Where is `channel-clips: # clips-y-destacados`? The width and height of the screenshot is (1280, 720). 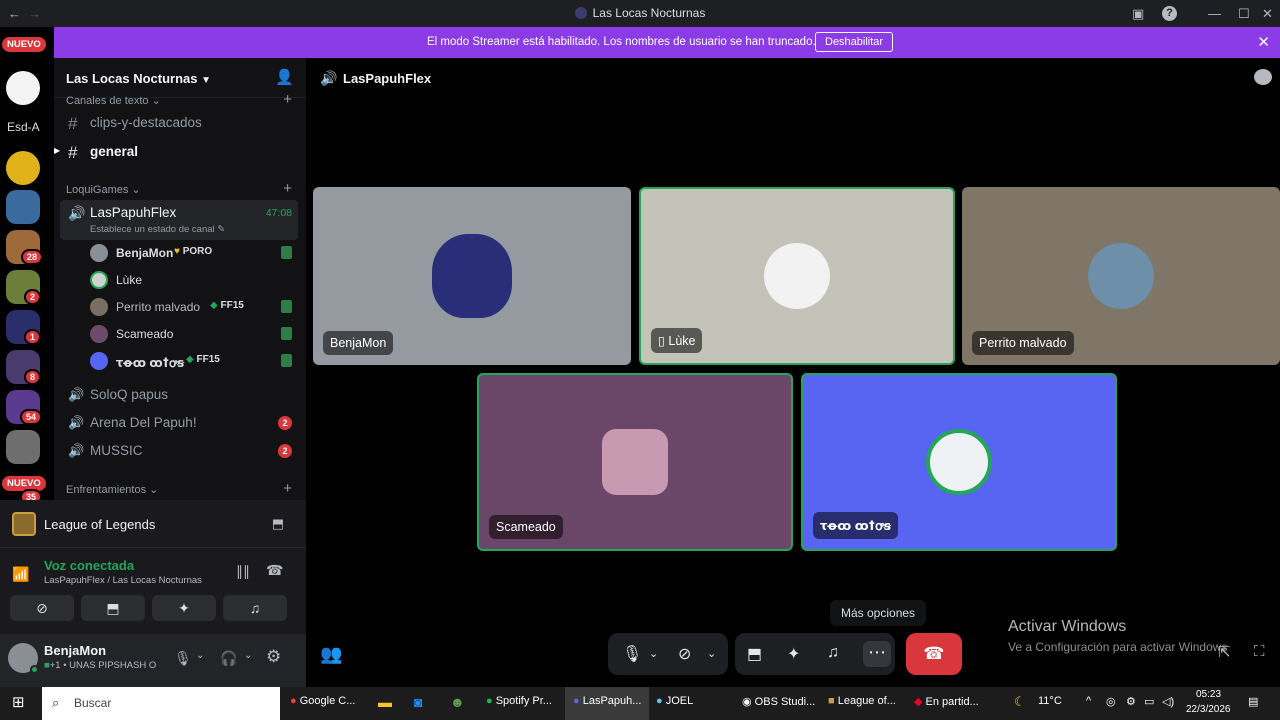 channel-clips: # clips-y-destacados is located at coordinates (179, 123).